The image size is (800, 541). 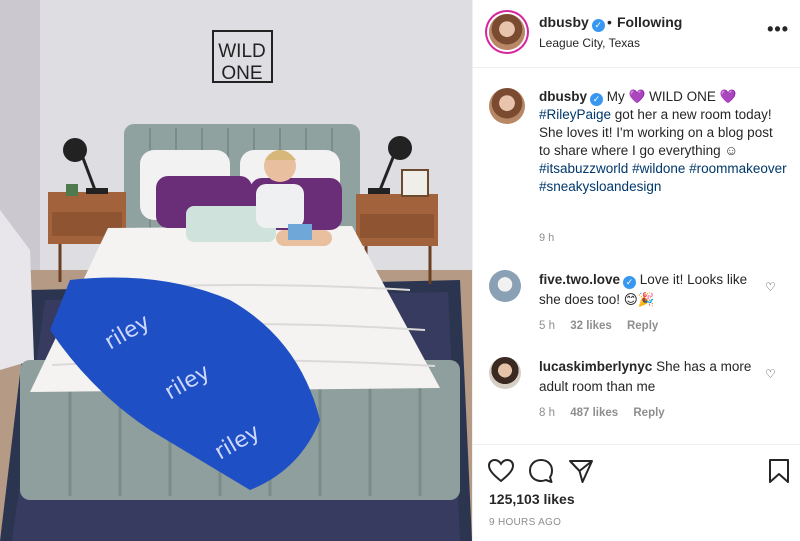 What do you see at coordinates (658, 168) in the screenshot?
I see `hashtag-link: #wildone` at bounding box center [658, 168].